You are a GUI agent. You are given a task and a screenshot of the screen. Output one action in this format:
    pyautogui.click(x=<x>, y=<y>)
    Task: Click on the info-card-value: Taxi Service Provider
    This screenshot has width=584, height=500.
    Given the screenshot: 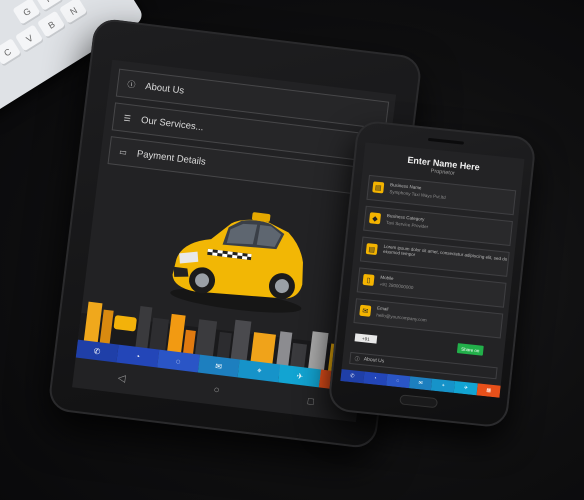 What is the action you would take?
    pyautogui.click(x=407, y=224)
    